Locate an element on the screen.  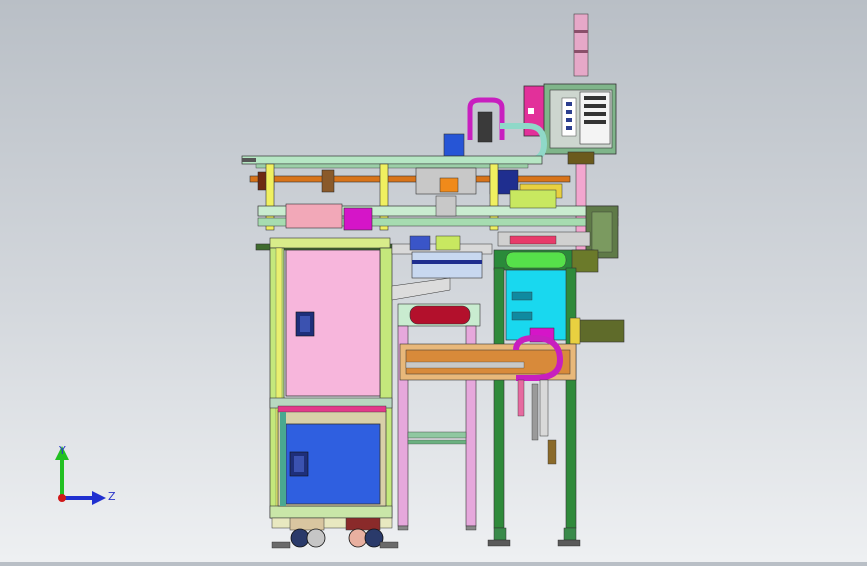
pink-cabinet-door is located at coordinates (333, 323).